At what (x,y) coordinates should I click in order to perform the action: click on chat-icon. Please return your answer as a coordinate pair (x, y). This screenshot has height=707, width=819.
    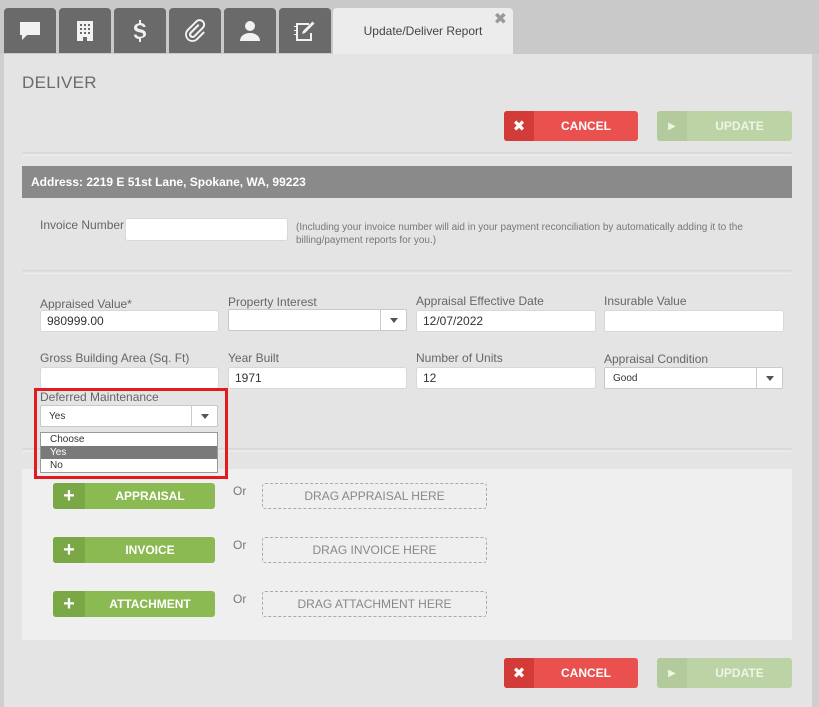
    Looking at the image, I should click on (30, 30).